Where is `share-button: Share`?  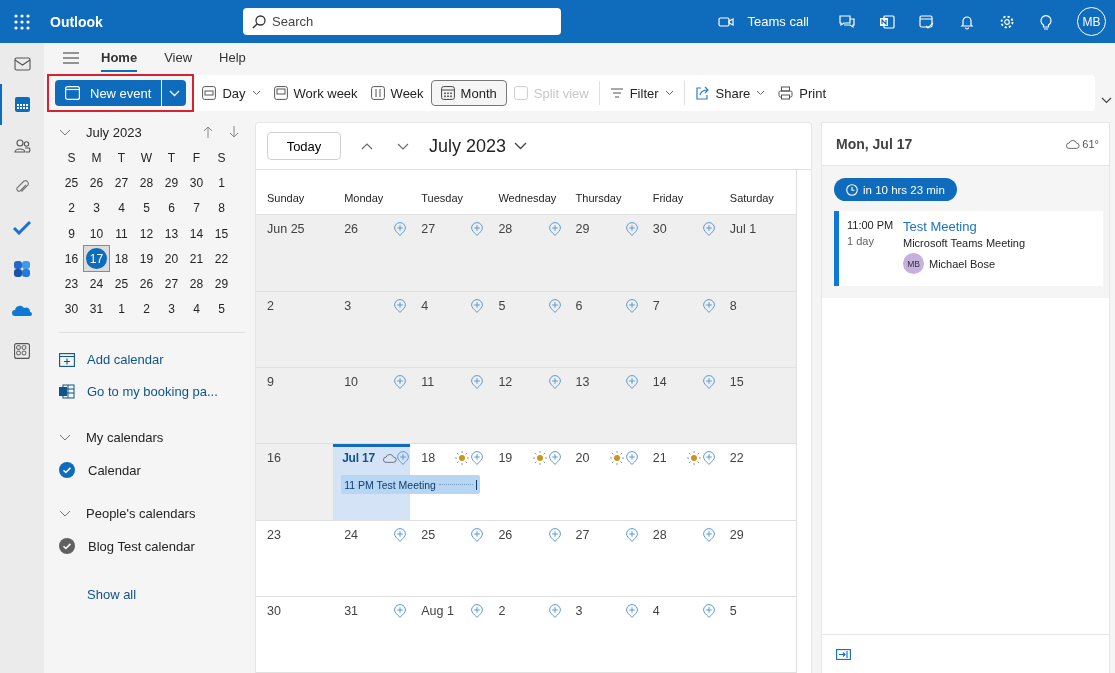
share-button: Share is located at coordinates (730, 93).